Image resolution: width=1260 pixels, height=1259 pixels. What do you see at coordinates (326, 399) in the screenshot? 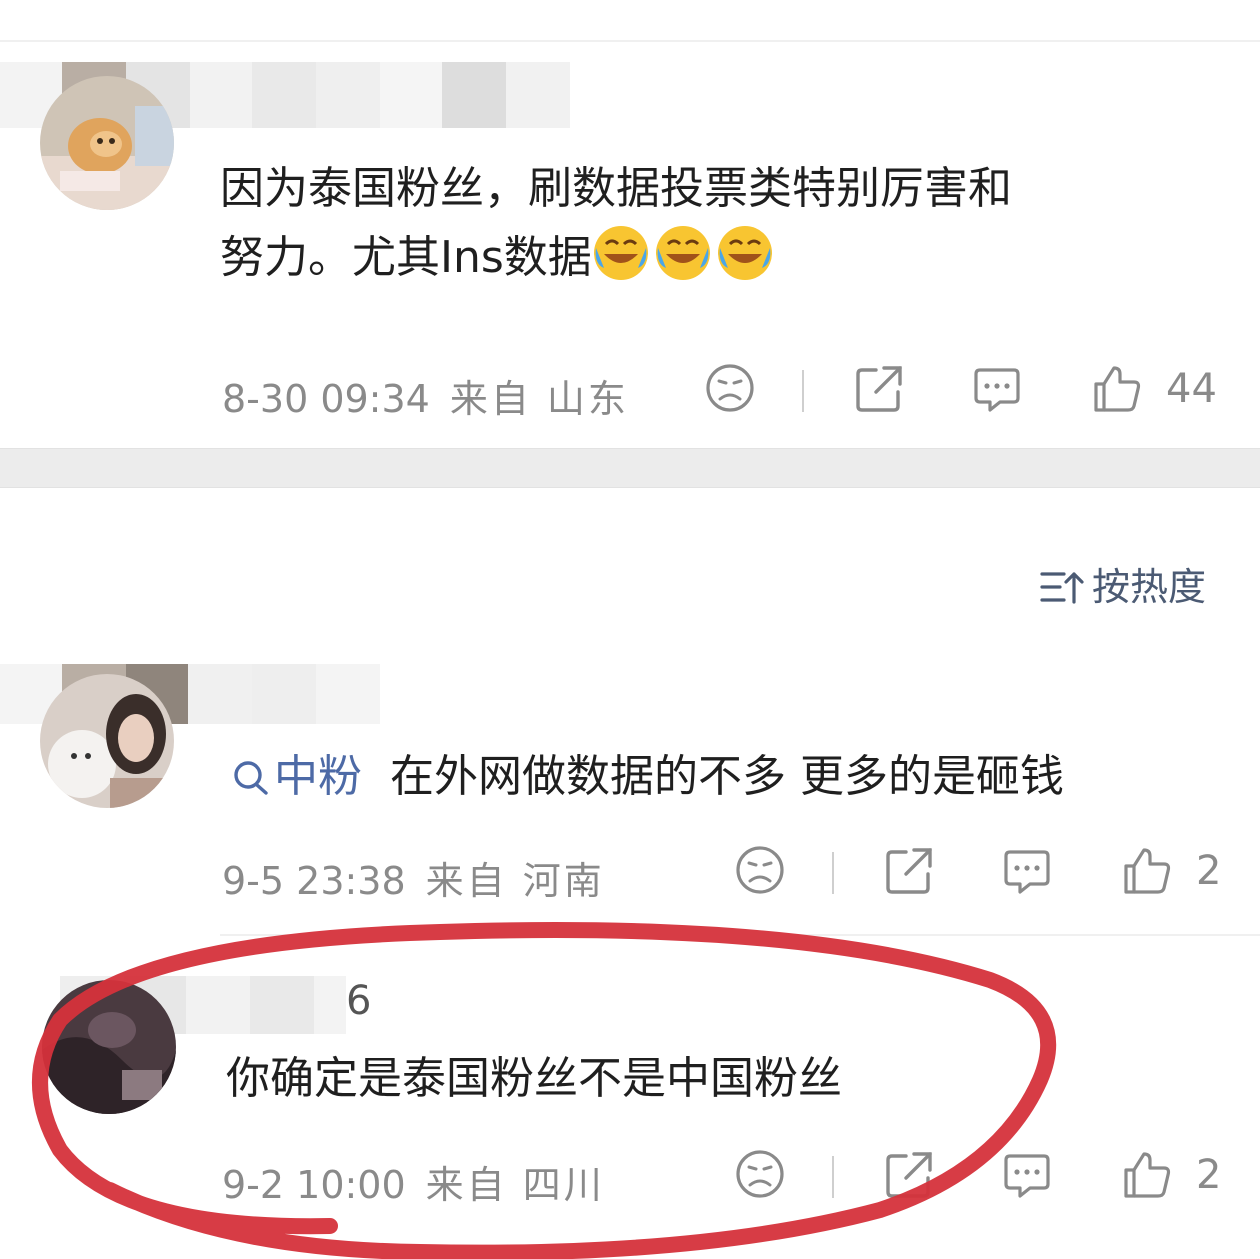
I see `comment-time: 8-30 09:34` at bounding box center [326, 399].